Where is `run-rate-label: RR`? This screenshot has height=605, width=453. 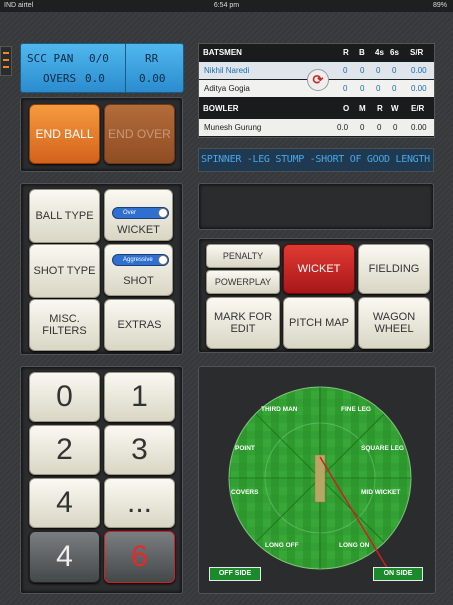
run-rate-label: RR is located at coordinates (152, 58).